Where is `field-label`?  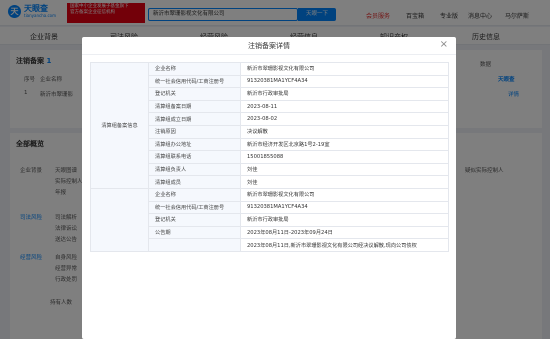 field-label is located at coordinates (194, 245).